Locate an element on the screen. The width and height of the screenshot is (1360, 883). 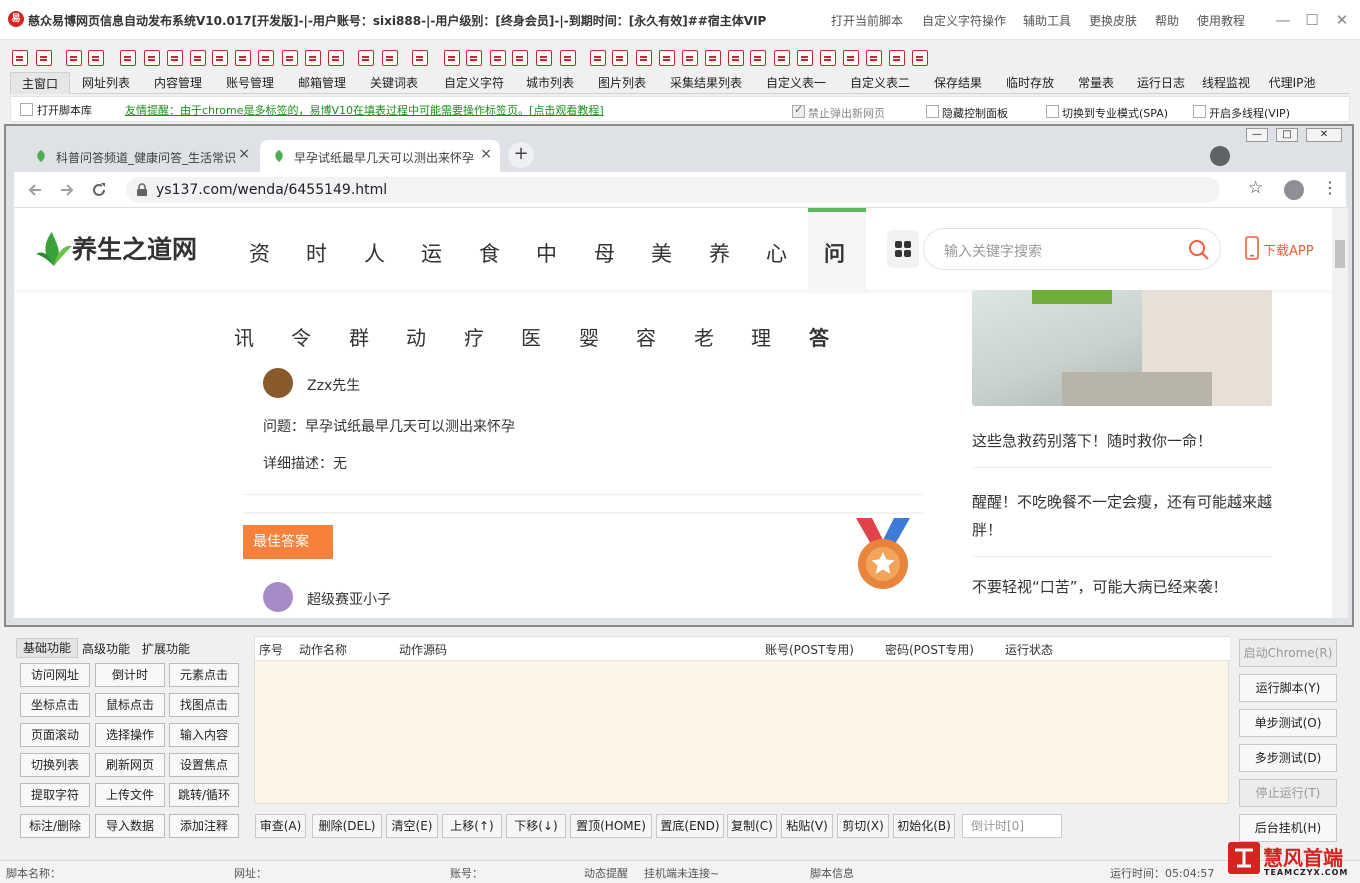
page-scrollbar is located at coordinates (1340, 413).